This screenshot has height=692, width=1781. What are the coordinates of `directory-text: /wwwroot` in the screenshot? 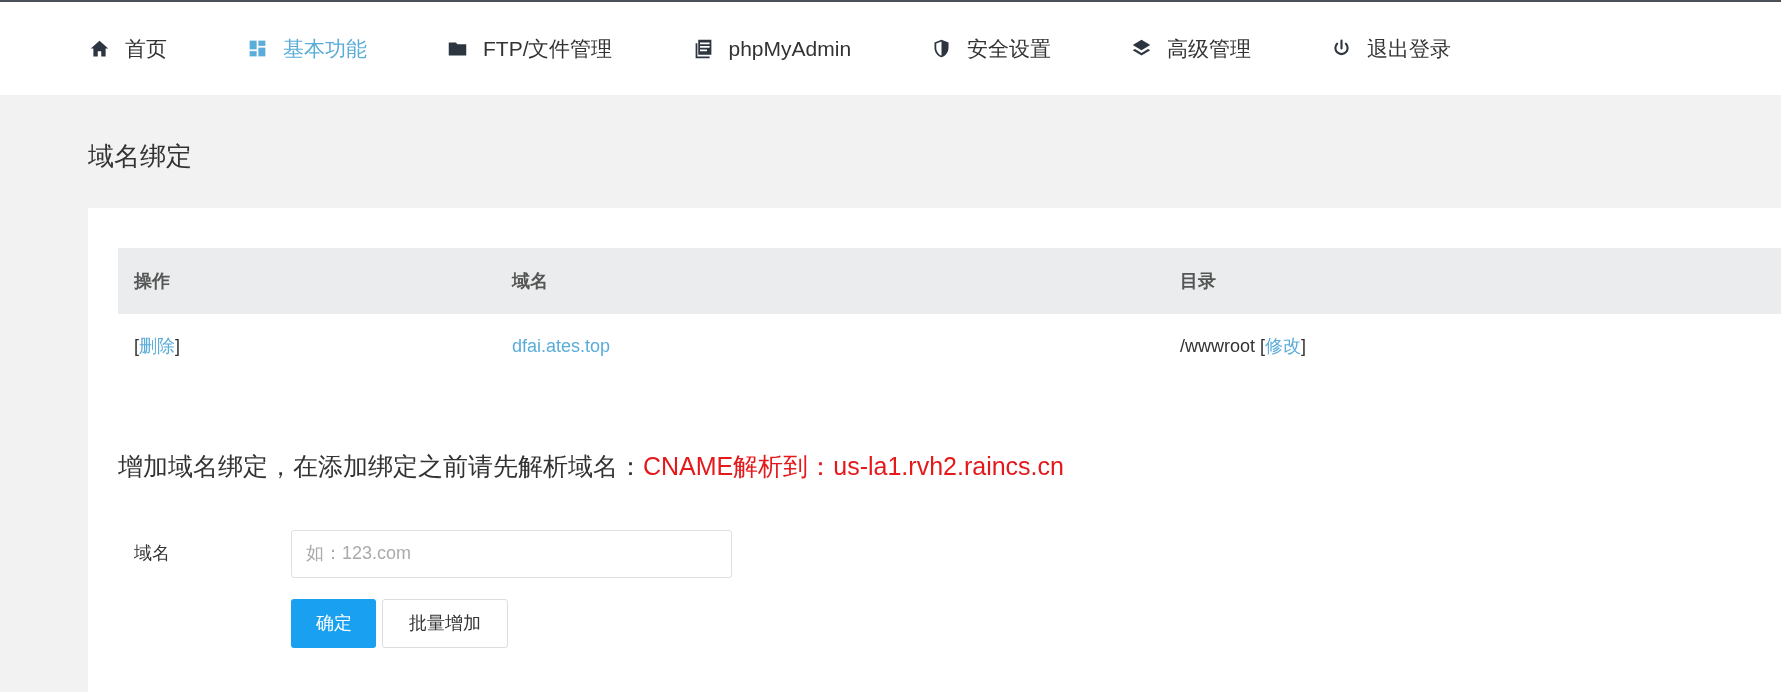 It's located at (1217, 345).